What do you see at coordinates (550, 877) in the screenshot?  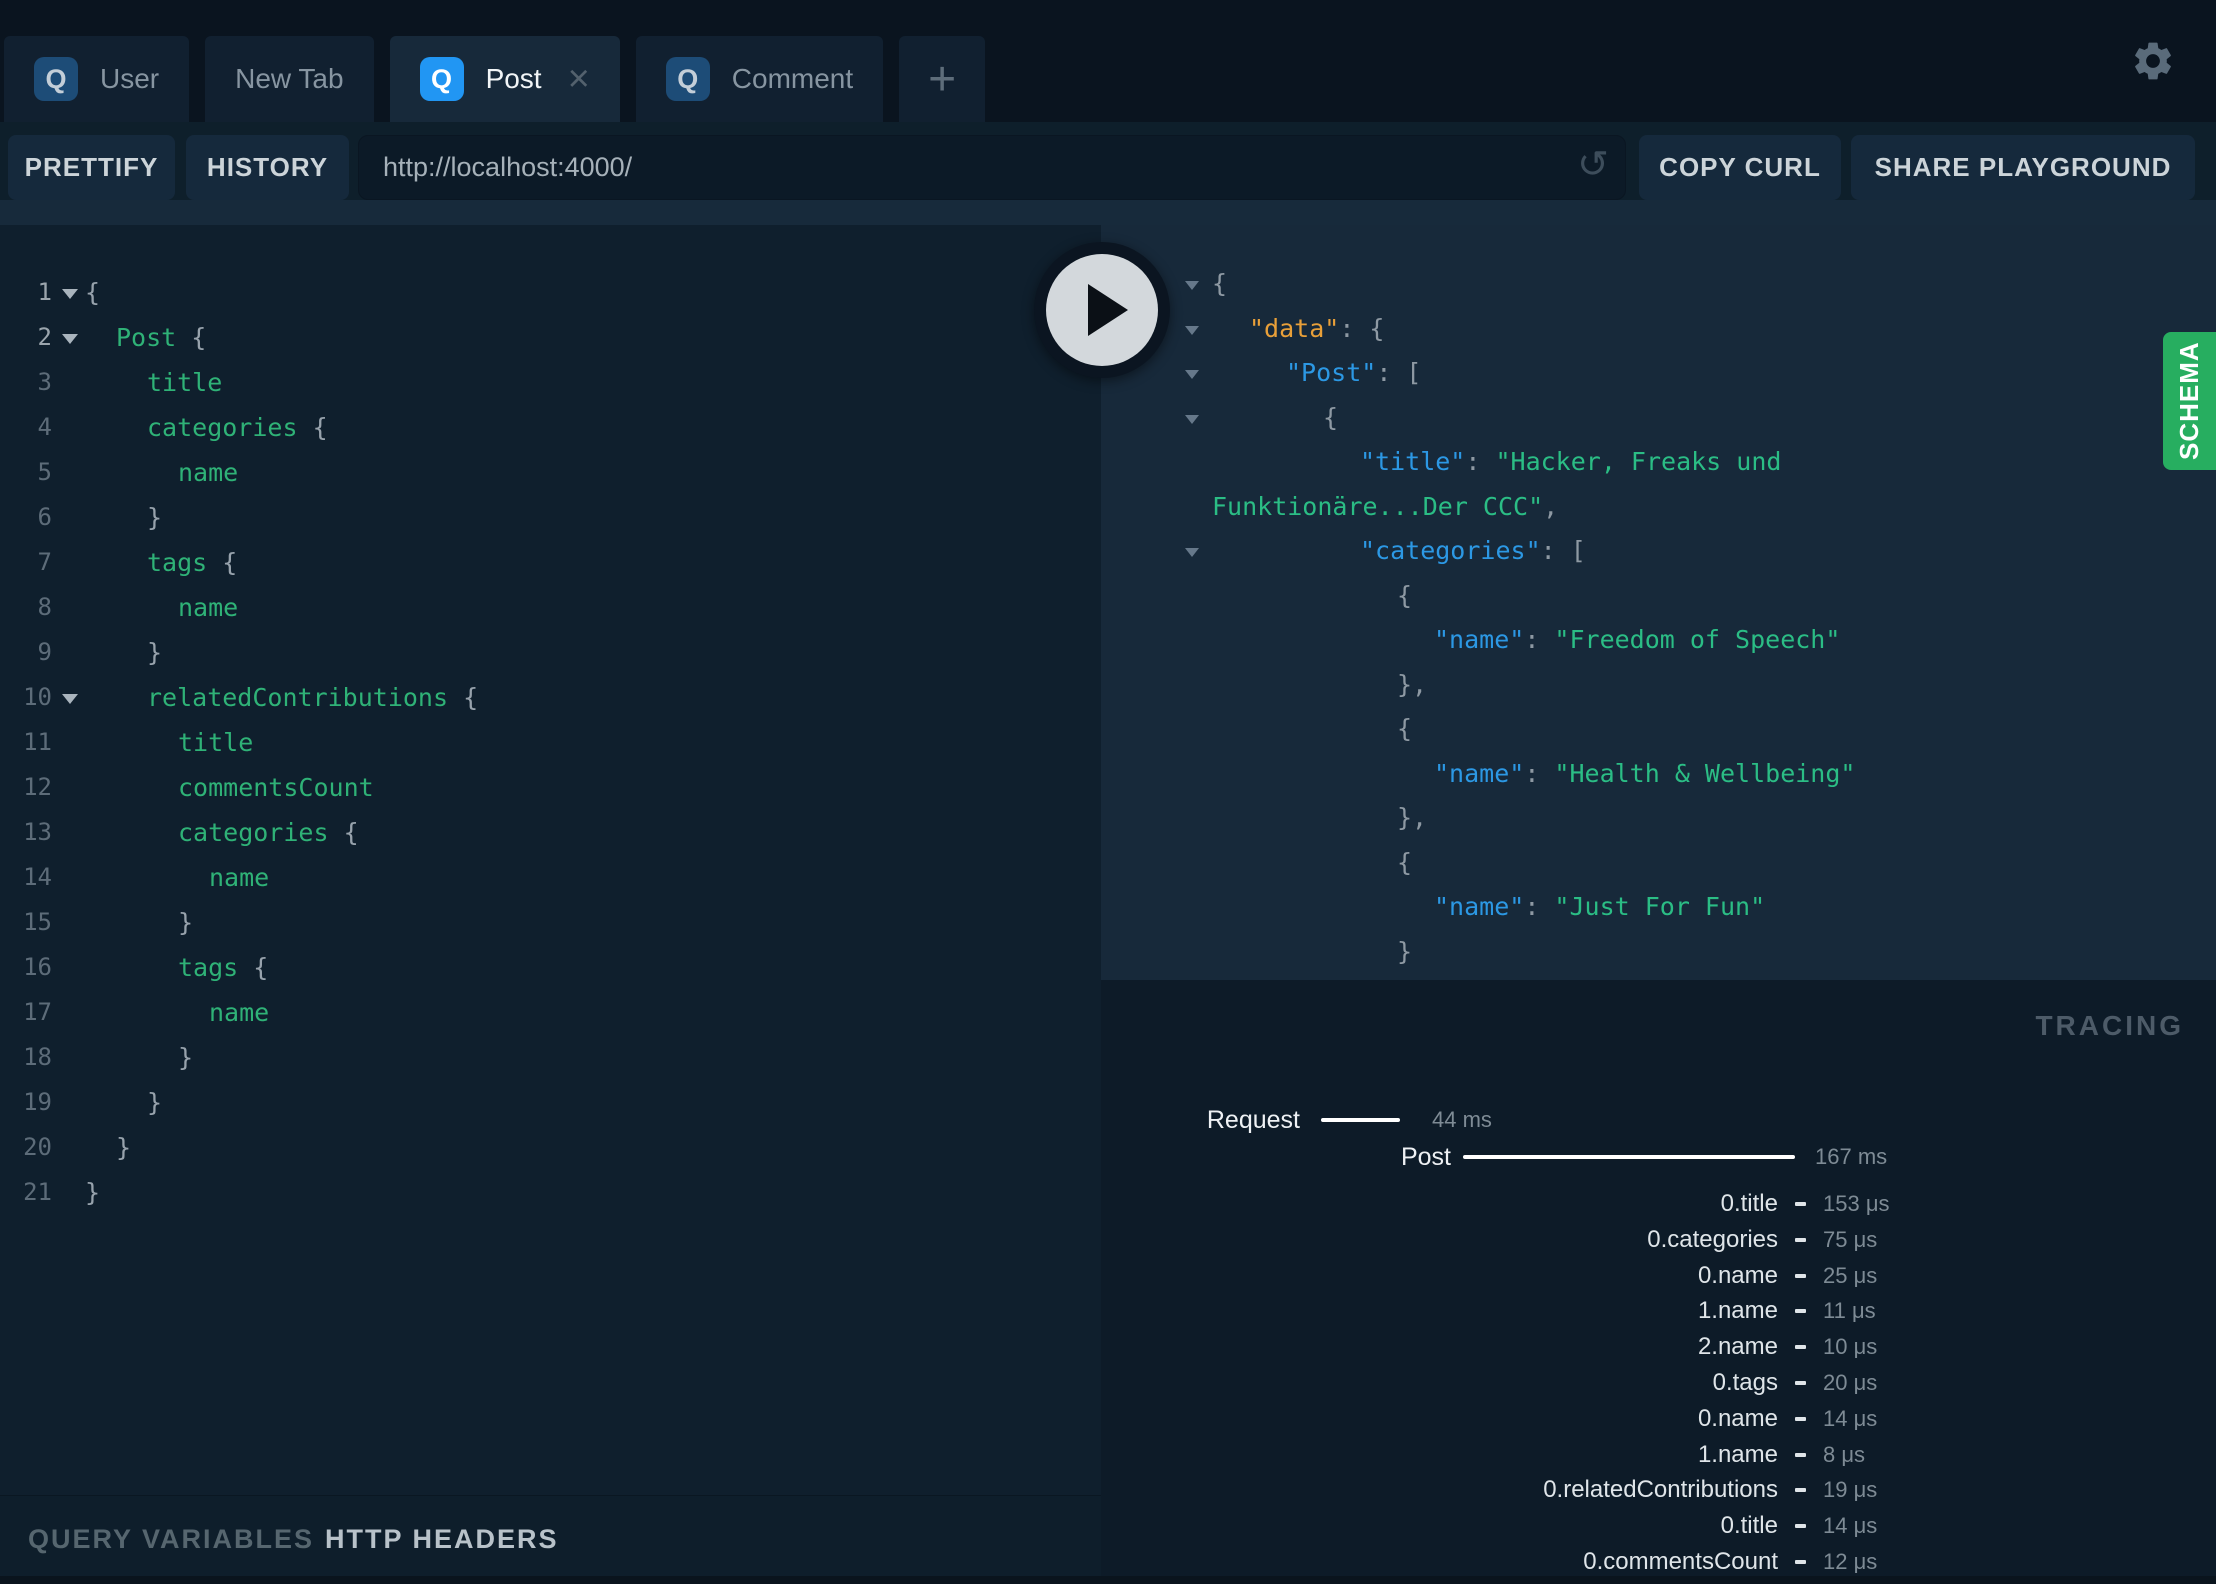 I see `editor-line: 14 name` at bounding box center [550, 877].